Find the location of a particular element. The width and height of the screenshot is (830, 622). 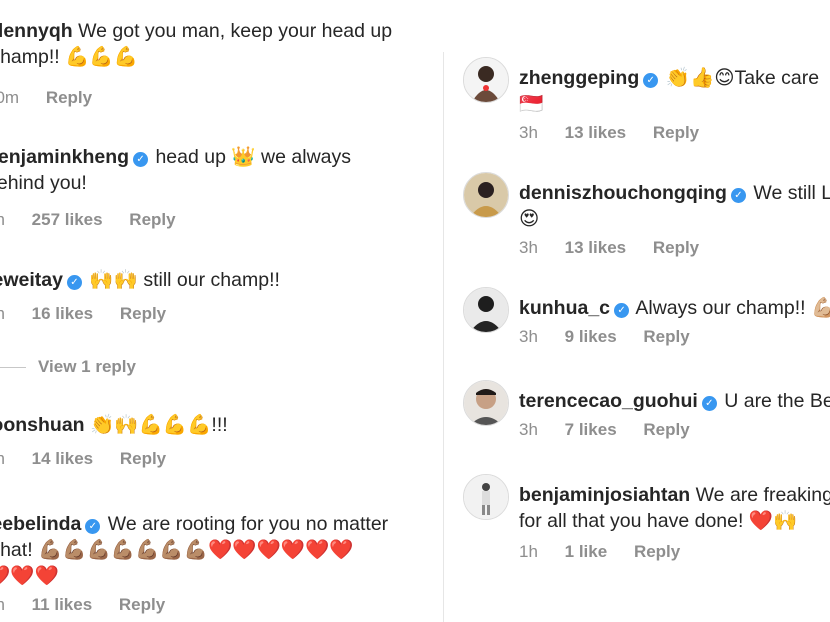

comment-body: for all that you have done! ❤️🙌 is located at coordinates (658, 521).